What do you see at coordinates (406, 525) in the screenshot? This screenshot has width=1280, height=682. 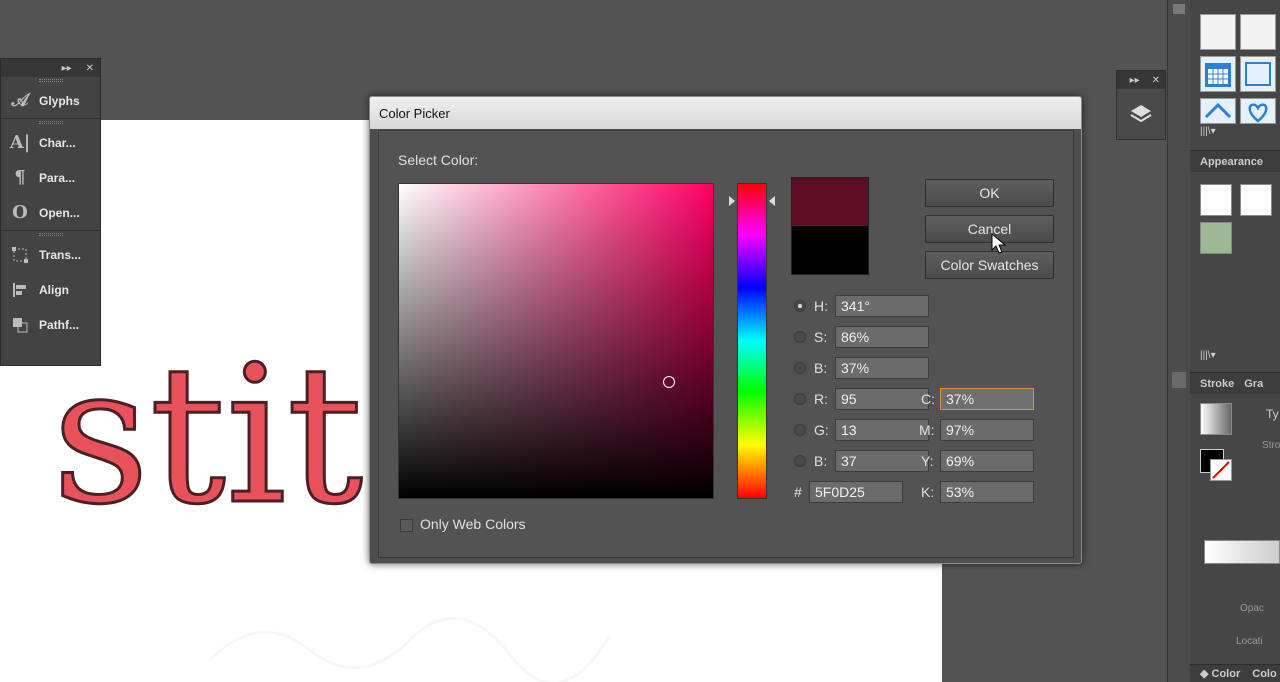 I see `only-web-colors-checkbox` at bounding box center [406, 525].